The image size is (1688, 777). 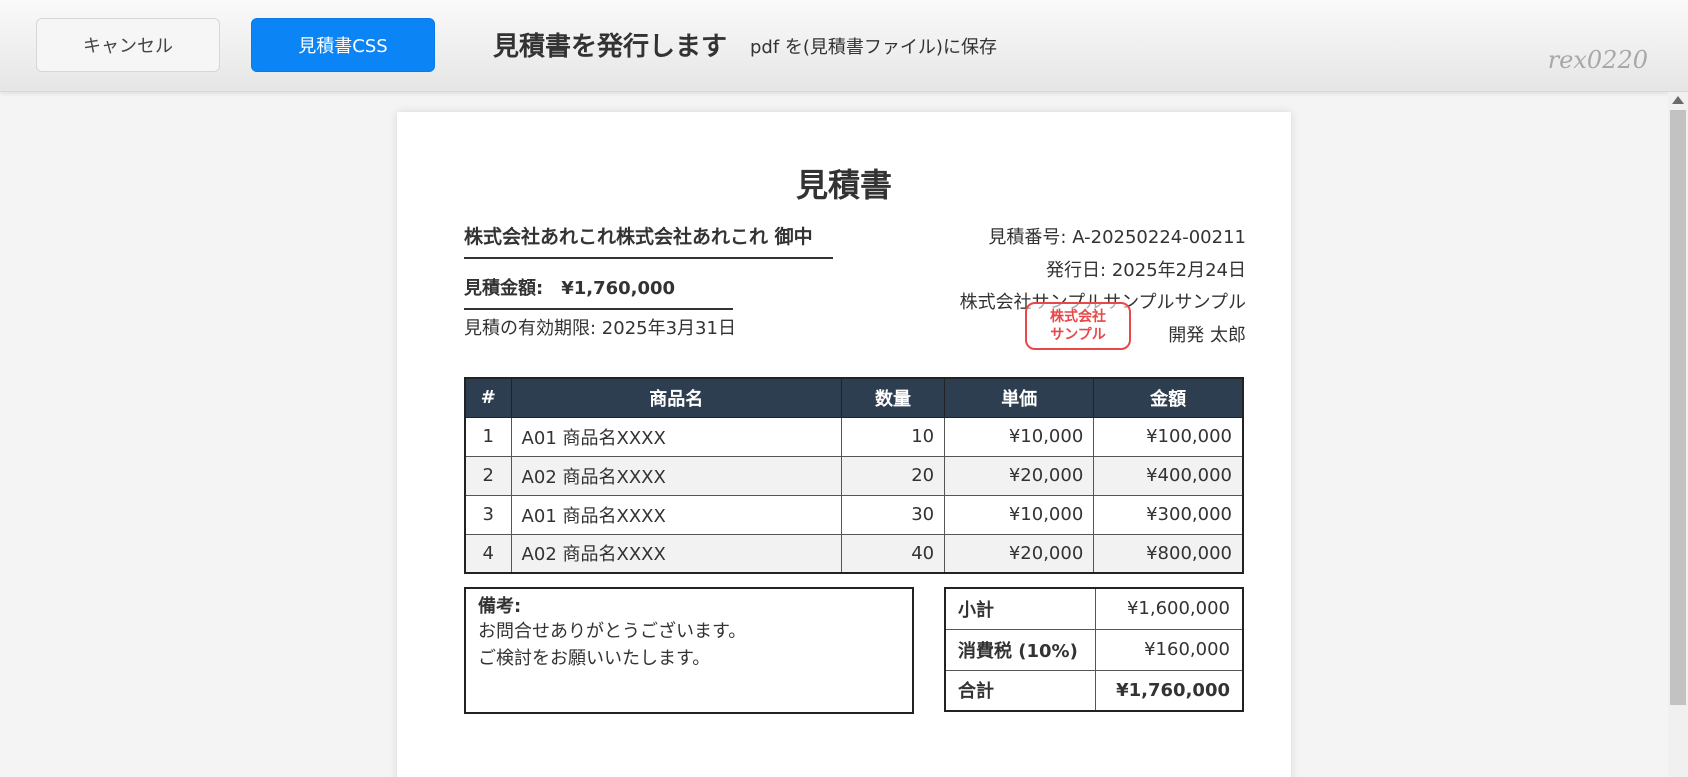 I want to click on notes-box: 備考: お問合せありがとうございます。 ご検討をお願いいたします。, so click(x=689, y=650).